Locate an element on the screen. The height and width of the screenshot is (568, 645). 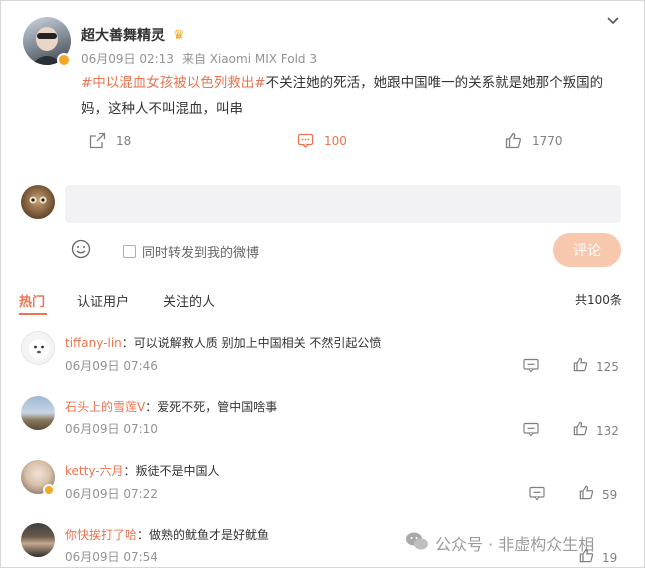
expand-chevron-icon is located at coordinates (613, 23).